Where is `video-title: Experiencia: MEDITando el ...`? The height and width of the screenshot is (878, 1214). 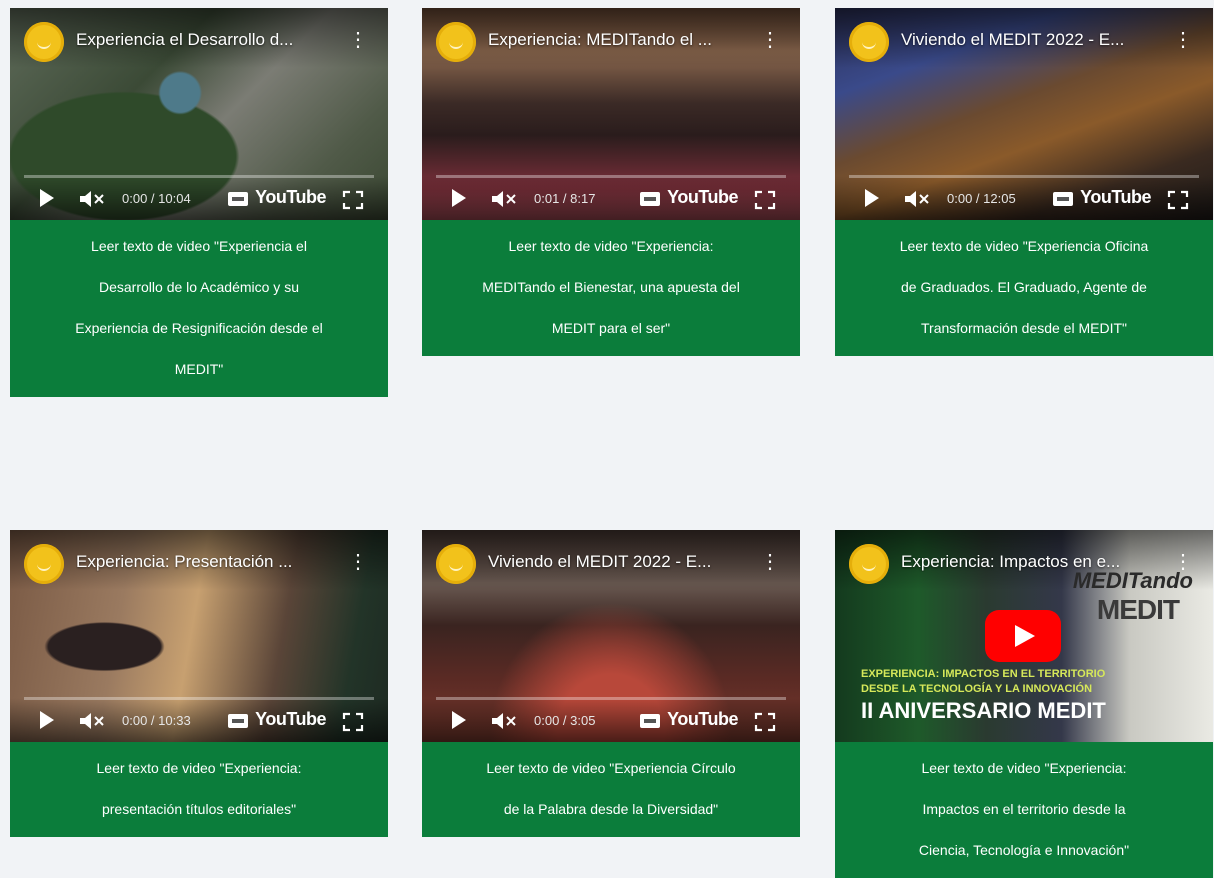
video-title: Experiencia: MEDITando el ... is located at coordinates (621, 40).